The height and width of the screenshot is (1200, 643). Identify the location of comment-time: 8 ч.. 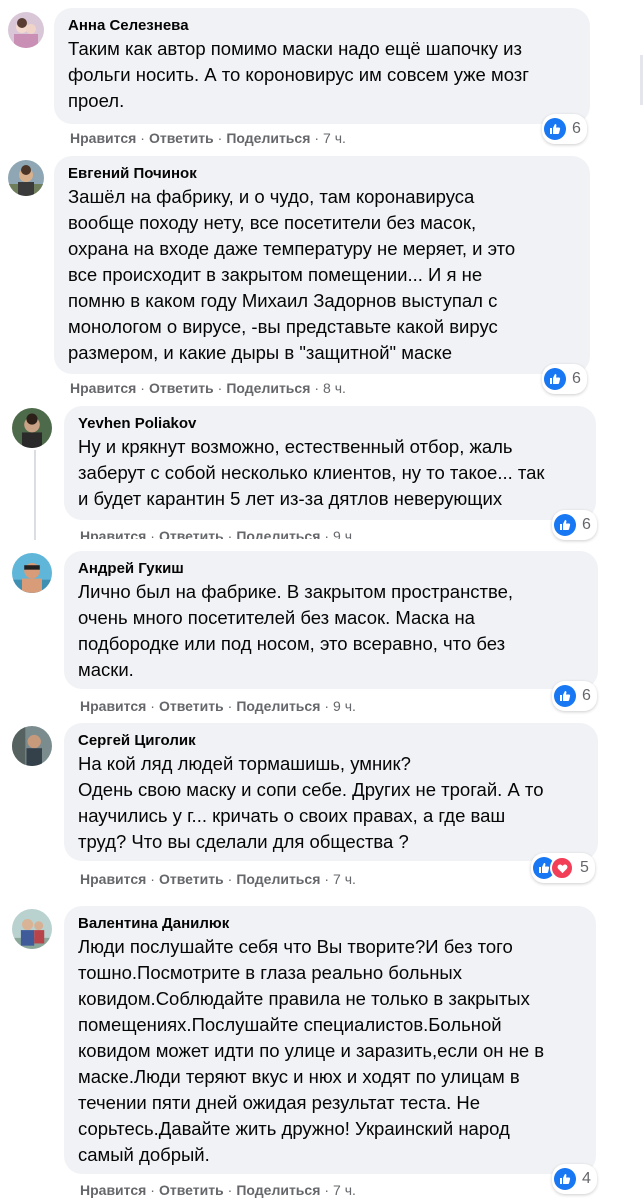
(334, 388).